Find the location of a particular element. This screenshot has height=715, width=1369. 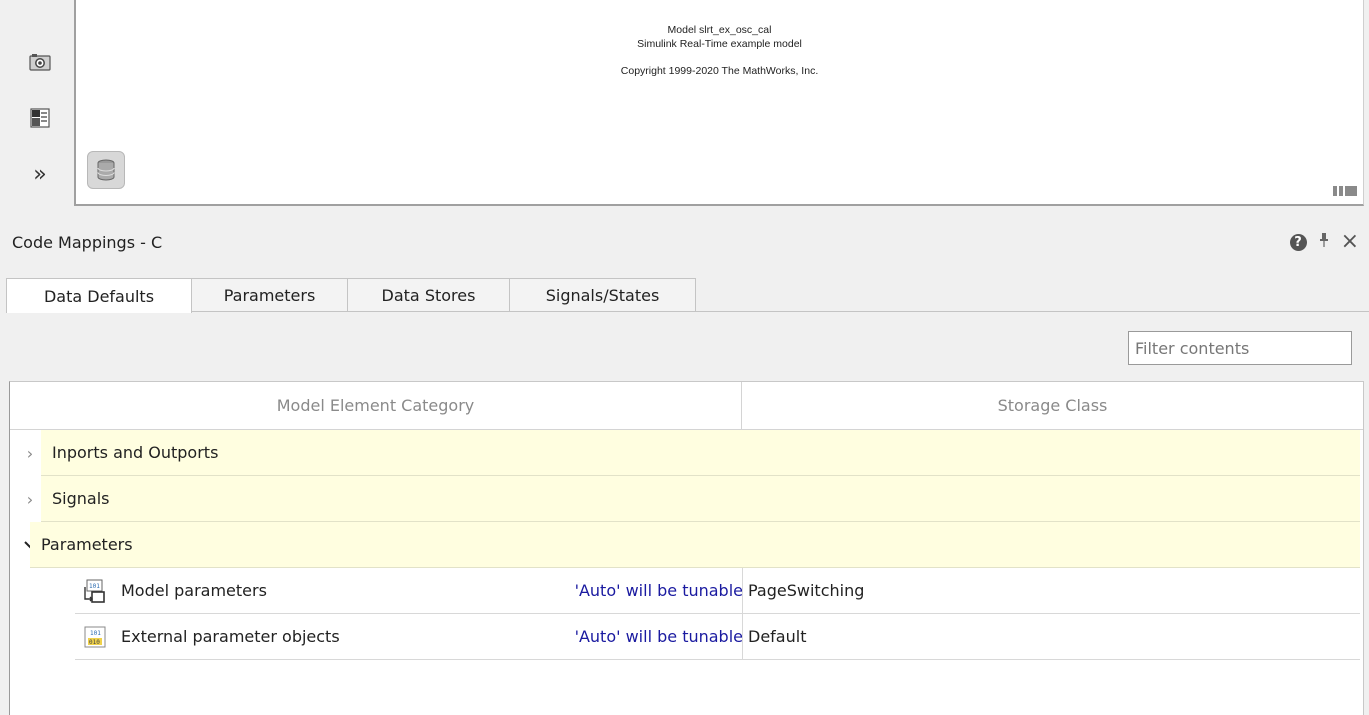

model-browser-button is located at coordinates (40, 118).